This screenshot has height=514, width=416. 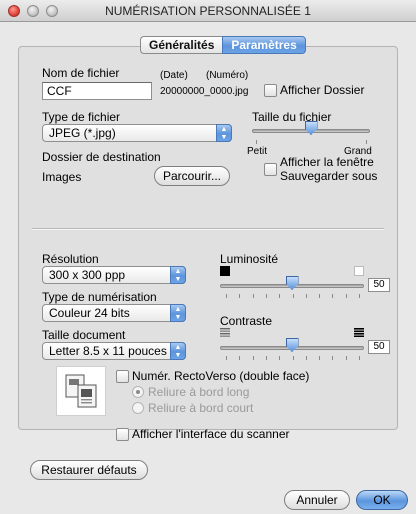 What do you see at coordinates (122, 376) in the screenshot?
I see `duplex-checkbox` at bounding box center [122, 376].